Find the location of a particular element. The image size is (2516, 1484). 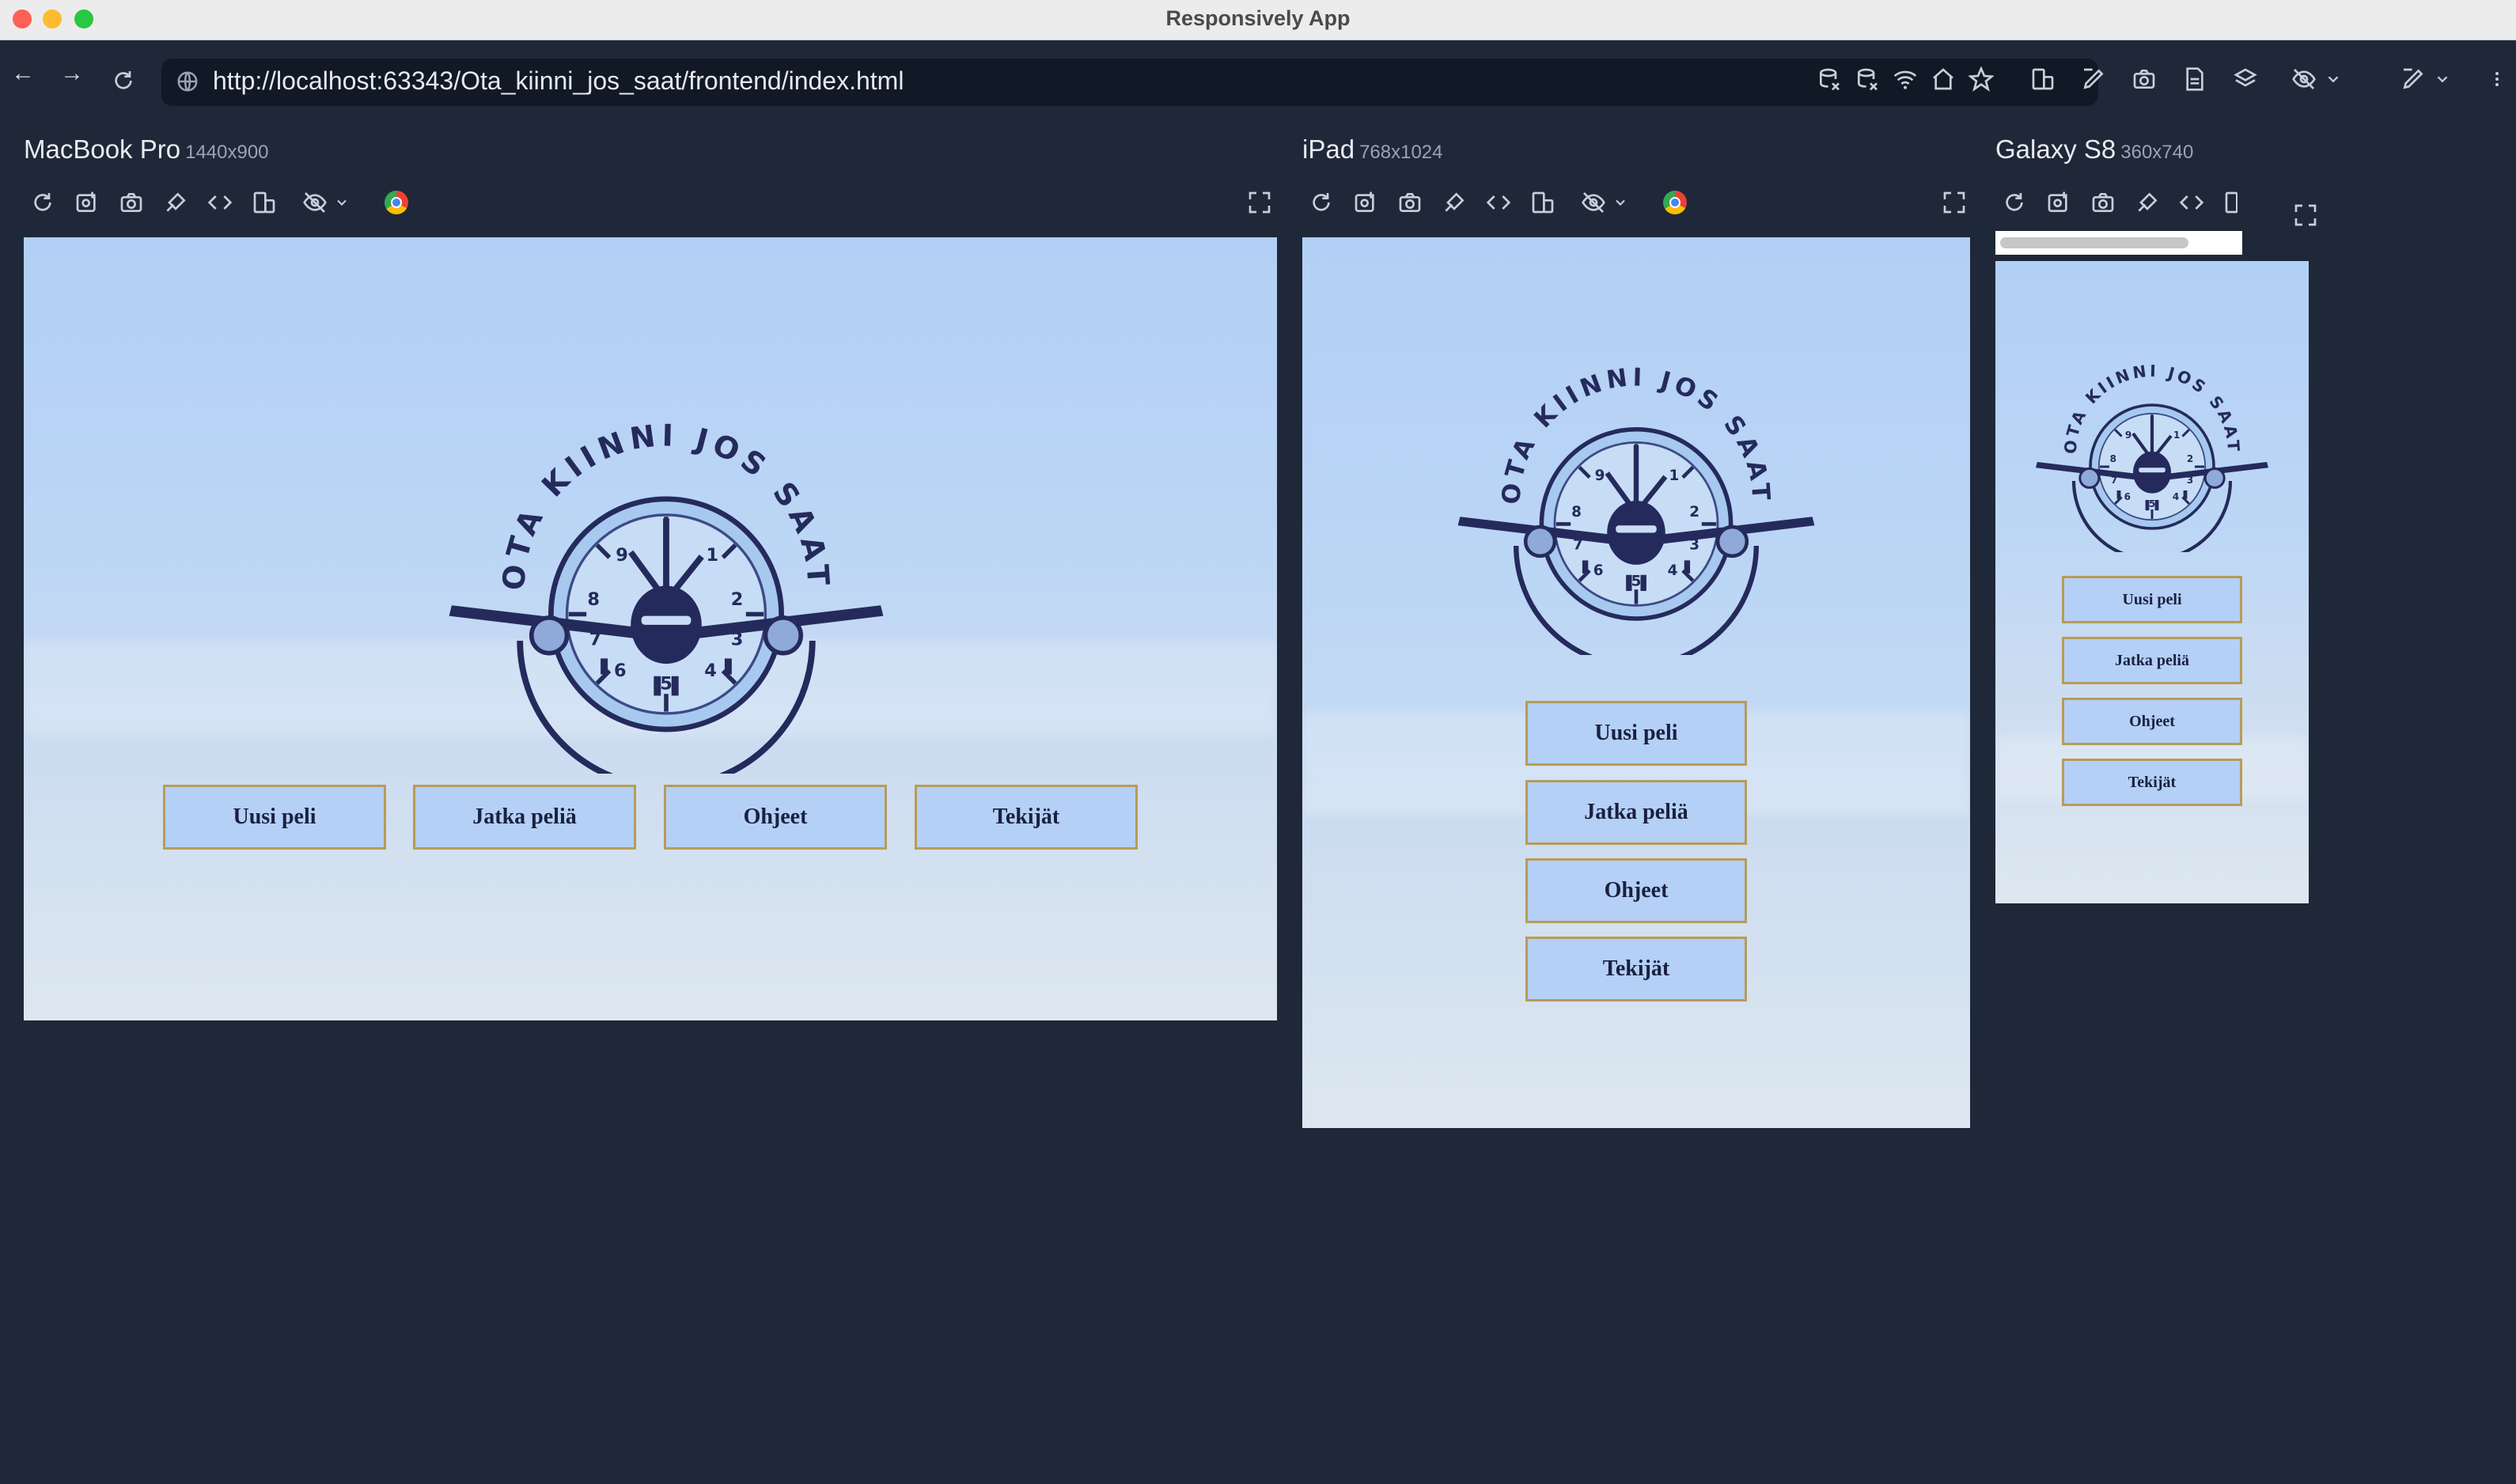

horizontal-scrollbar is located at coordinates (2118, 243).